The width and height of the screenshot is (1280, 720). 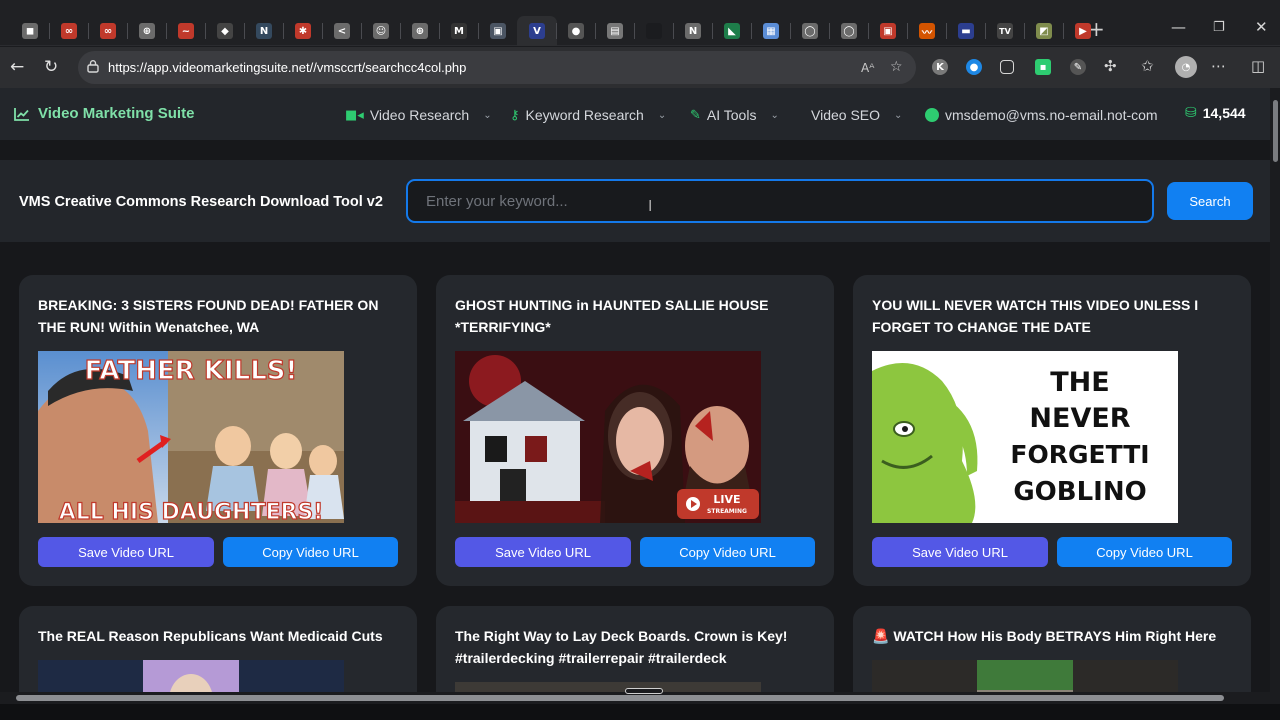 I want to click on thumbnail-top-text: FATHER KILLS!, so click(x=191, y=371).